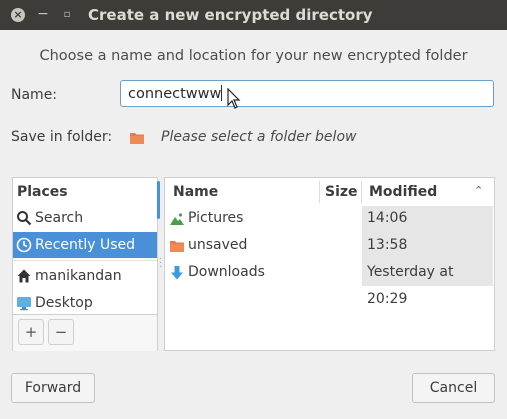 The height and width of the screenshot is (419, 507). What do you see at coordinates (43, 14) in the screenshot?
I see `minimize-button: −` at bounding box center [43, 14].